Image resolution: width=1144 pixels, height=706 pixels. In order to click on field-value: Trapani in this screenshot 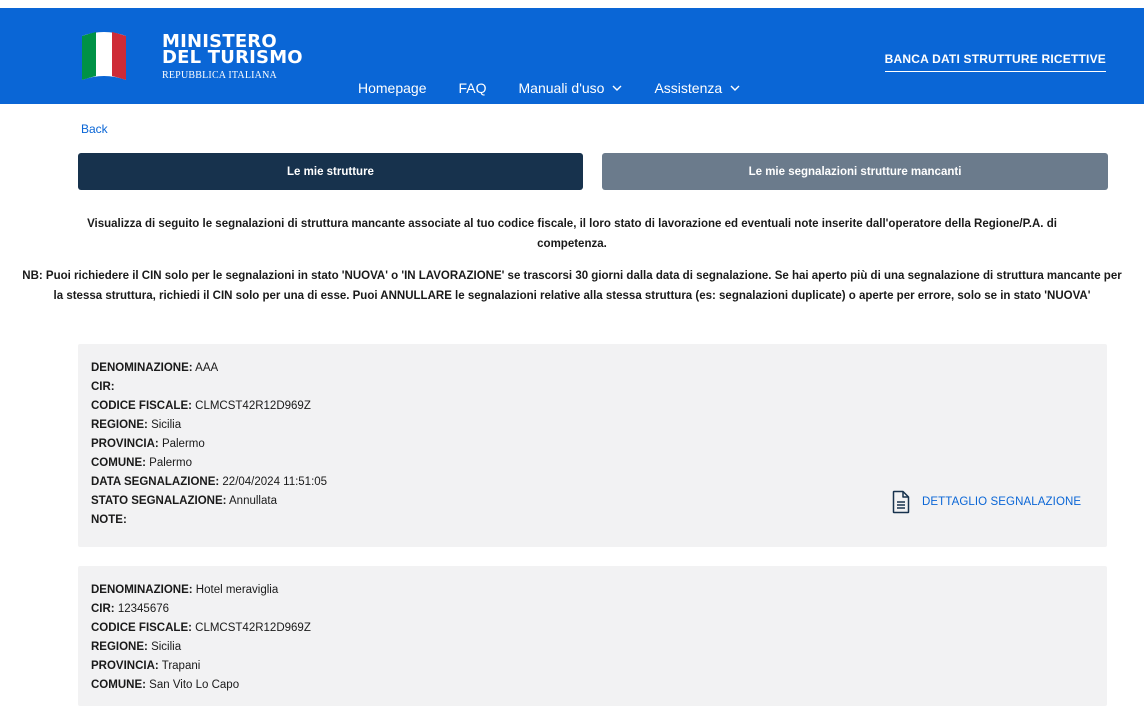, I will do `click(181, 666)`.